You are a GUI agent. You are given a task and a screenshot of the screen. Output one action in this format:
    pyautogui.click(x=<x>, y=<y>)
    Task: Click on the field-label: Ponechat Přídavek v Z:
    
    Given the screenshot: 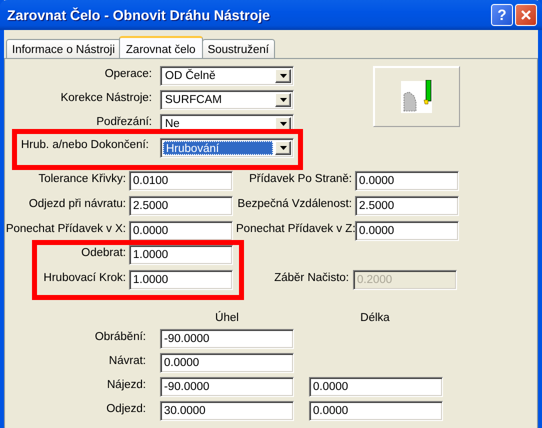 What is the action you would take?
    pyautogui.click(x=294, y=228)
    